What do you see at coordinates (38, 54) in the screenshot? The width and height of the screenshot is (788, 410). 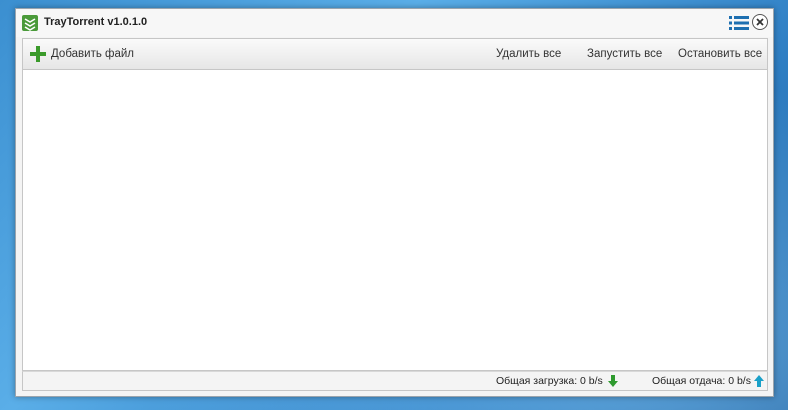 I see `plus-icon` at bounding box center [38, 54].